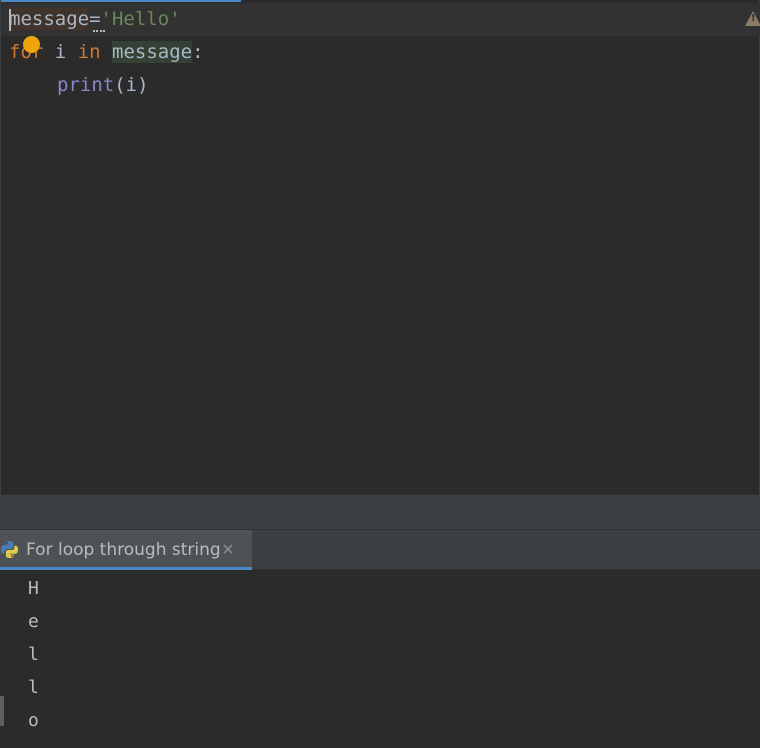  Describe the element at coordinates (121, 1) in the screenshot. I see `editor-tab-accent` at that location.